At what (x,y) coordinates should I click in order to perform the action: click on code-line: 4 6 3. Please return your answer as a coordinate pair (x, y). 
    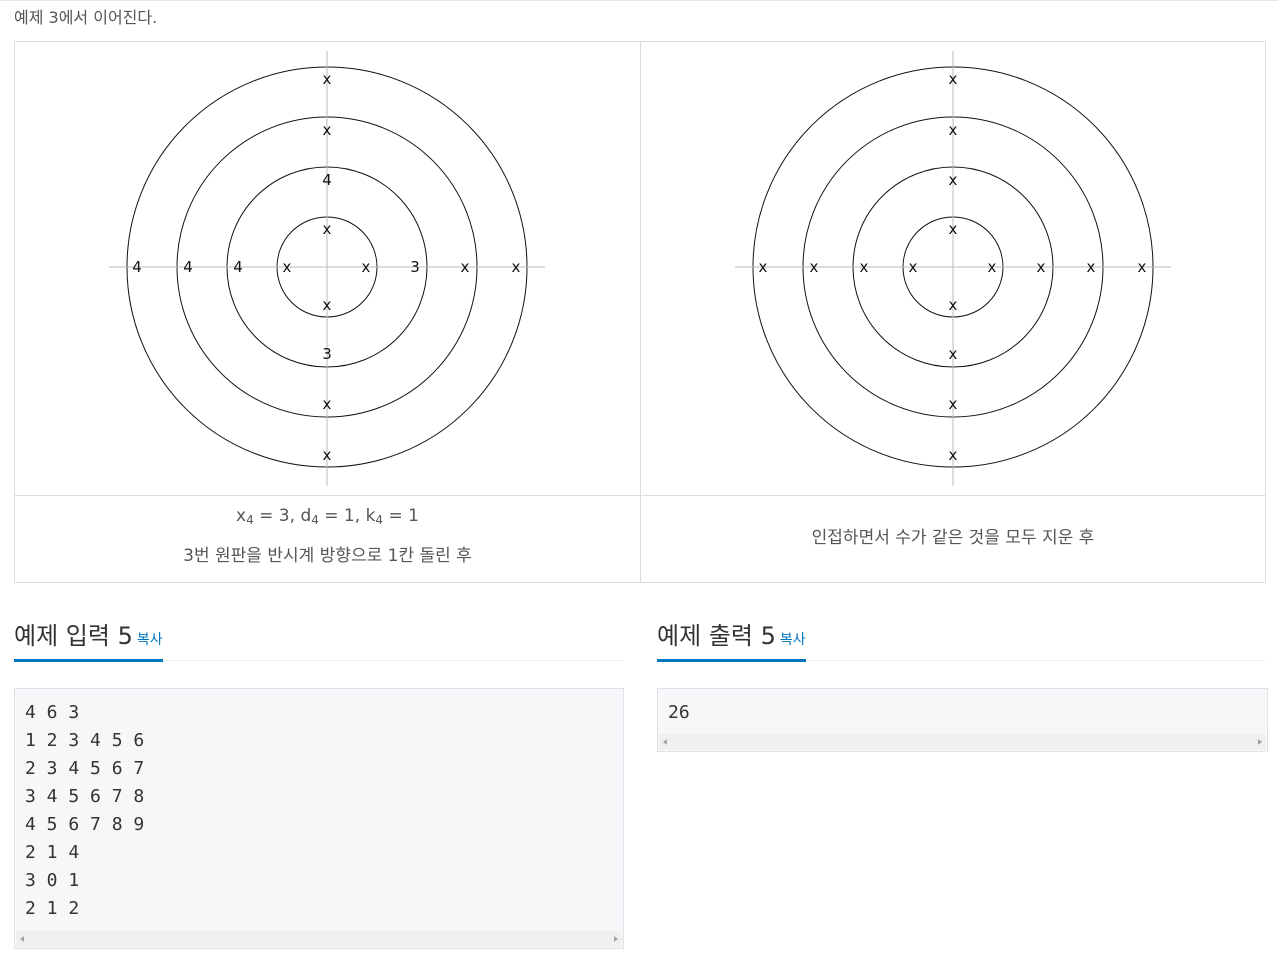
    Looking at the image, I should click on (52, 712).